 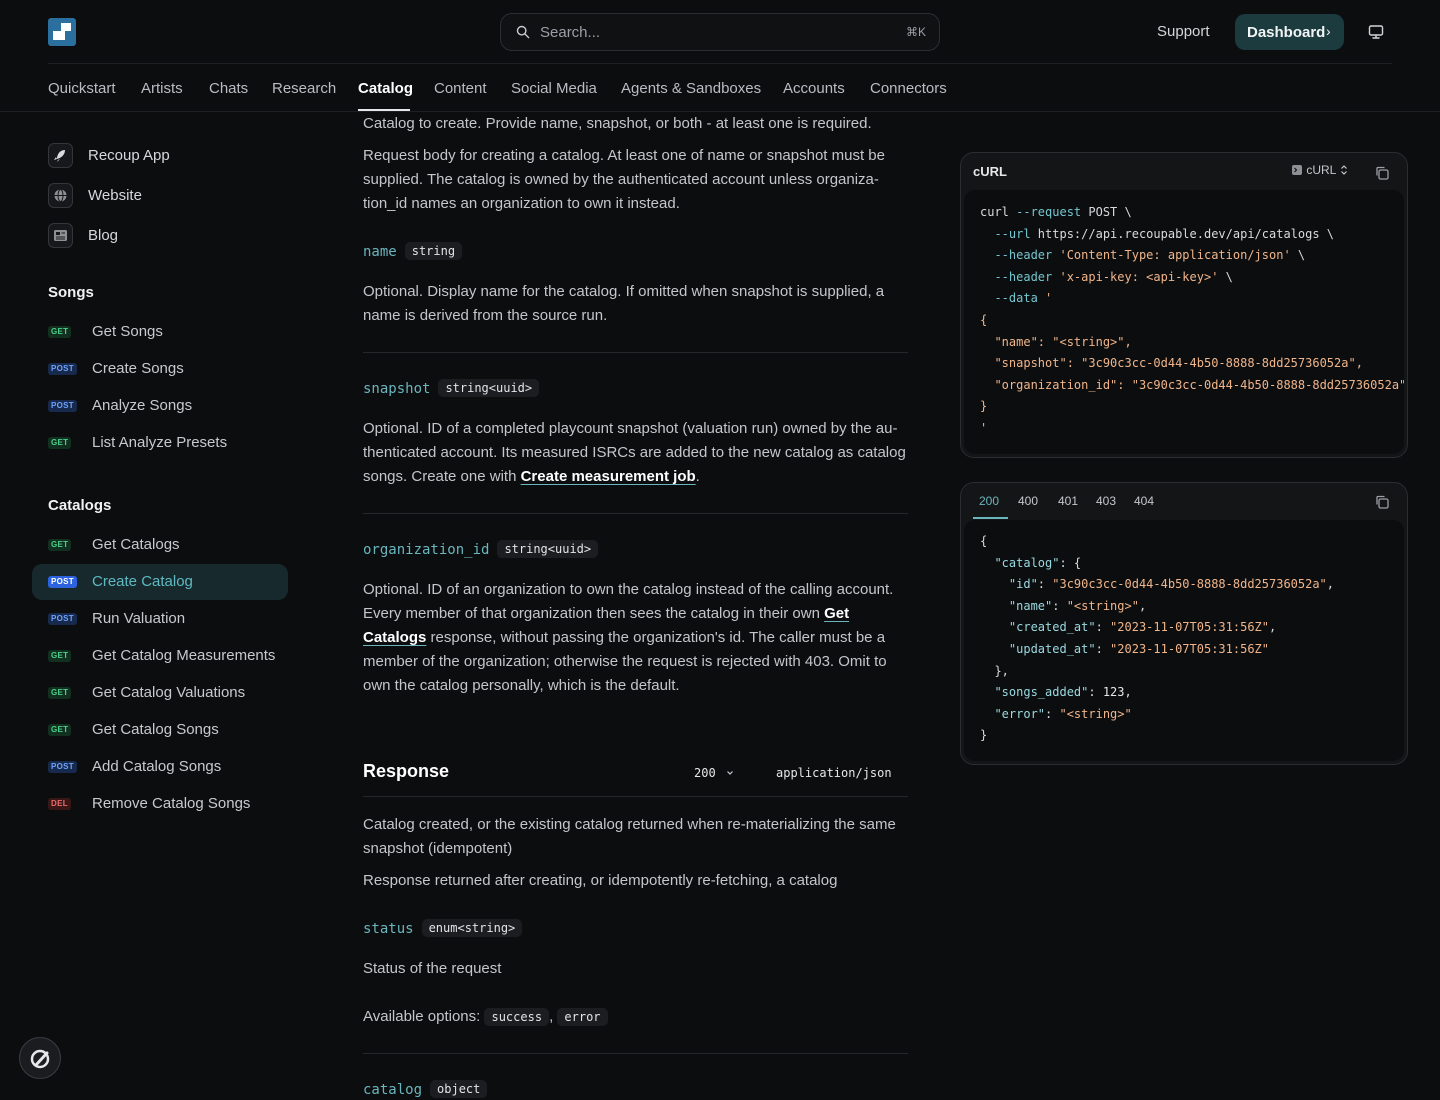 What do you see at coordinates (705, 773) in the screenshot?
I see `response-code-value: 200` at bounding box center [705, 773].